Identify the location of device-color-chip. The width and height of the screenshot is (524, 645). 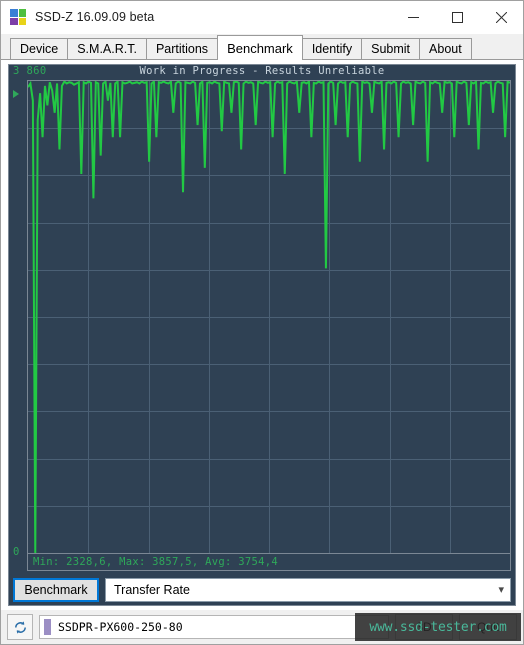
(47, 627).